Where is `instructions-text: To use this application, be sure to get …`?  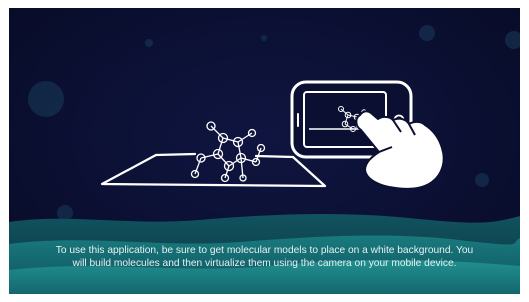 instructions-text: To use this application, be sure to get … is located at coordinates (264, 257).